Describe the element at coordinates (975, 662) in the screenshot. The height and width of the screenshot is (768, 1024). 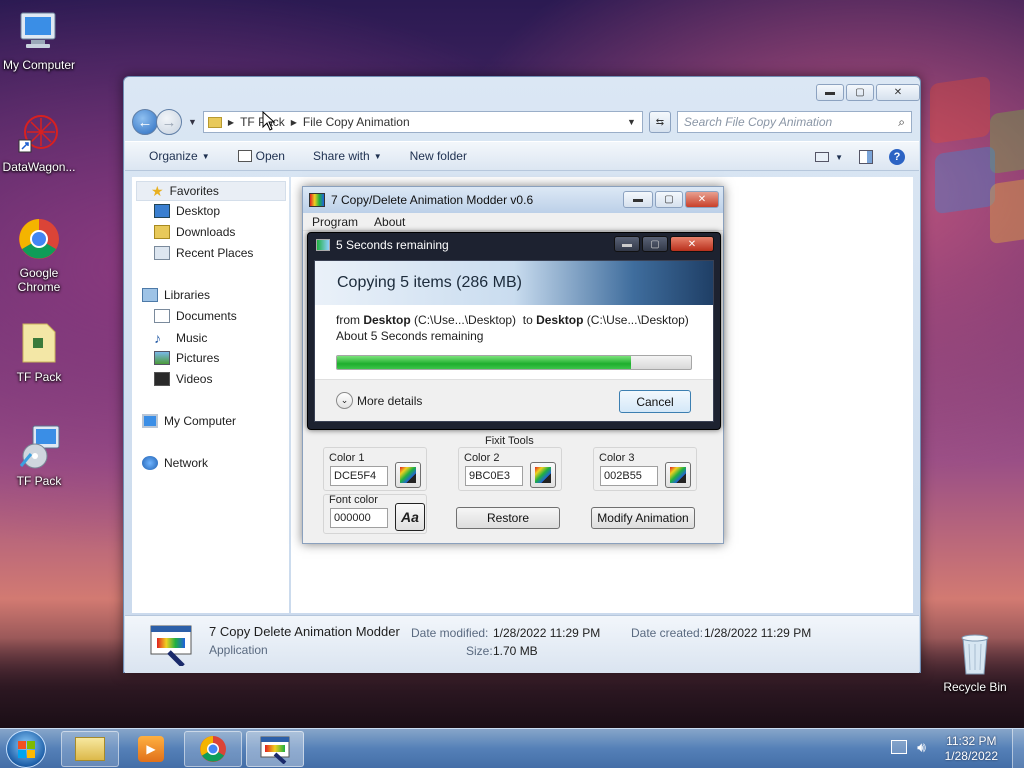
I see `desktop-icon-recycle-bin: Recycle Bin` at that location.